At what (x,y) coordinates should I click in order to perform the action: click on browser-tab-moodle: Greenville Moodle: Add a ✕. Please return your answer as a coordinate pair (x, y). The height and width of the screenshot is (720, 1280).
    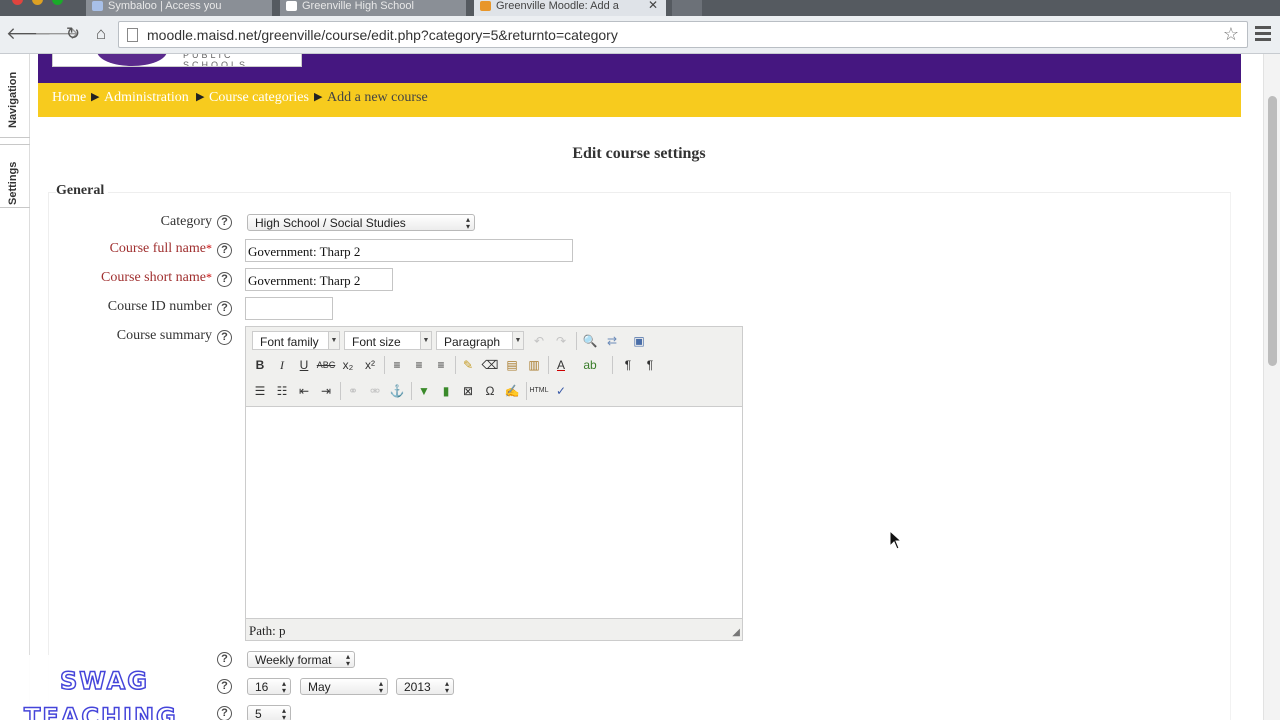
    Looking at the image, I should click on (570, 8).